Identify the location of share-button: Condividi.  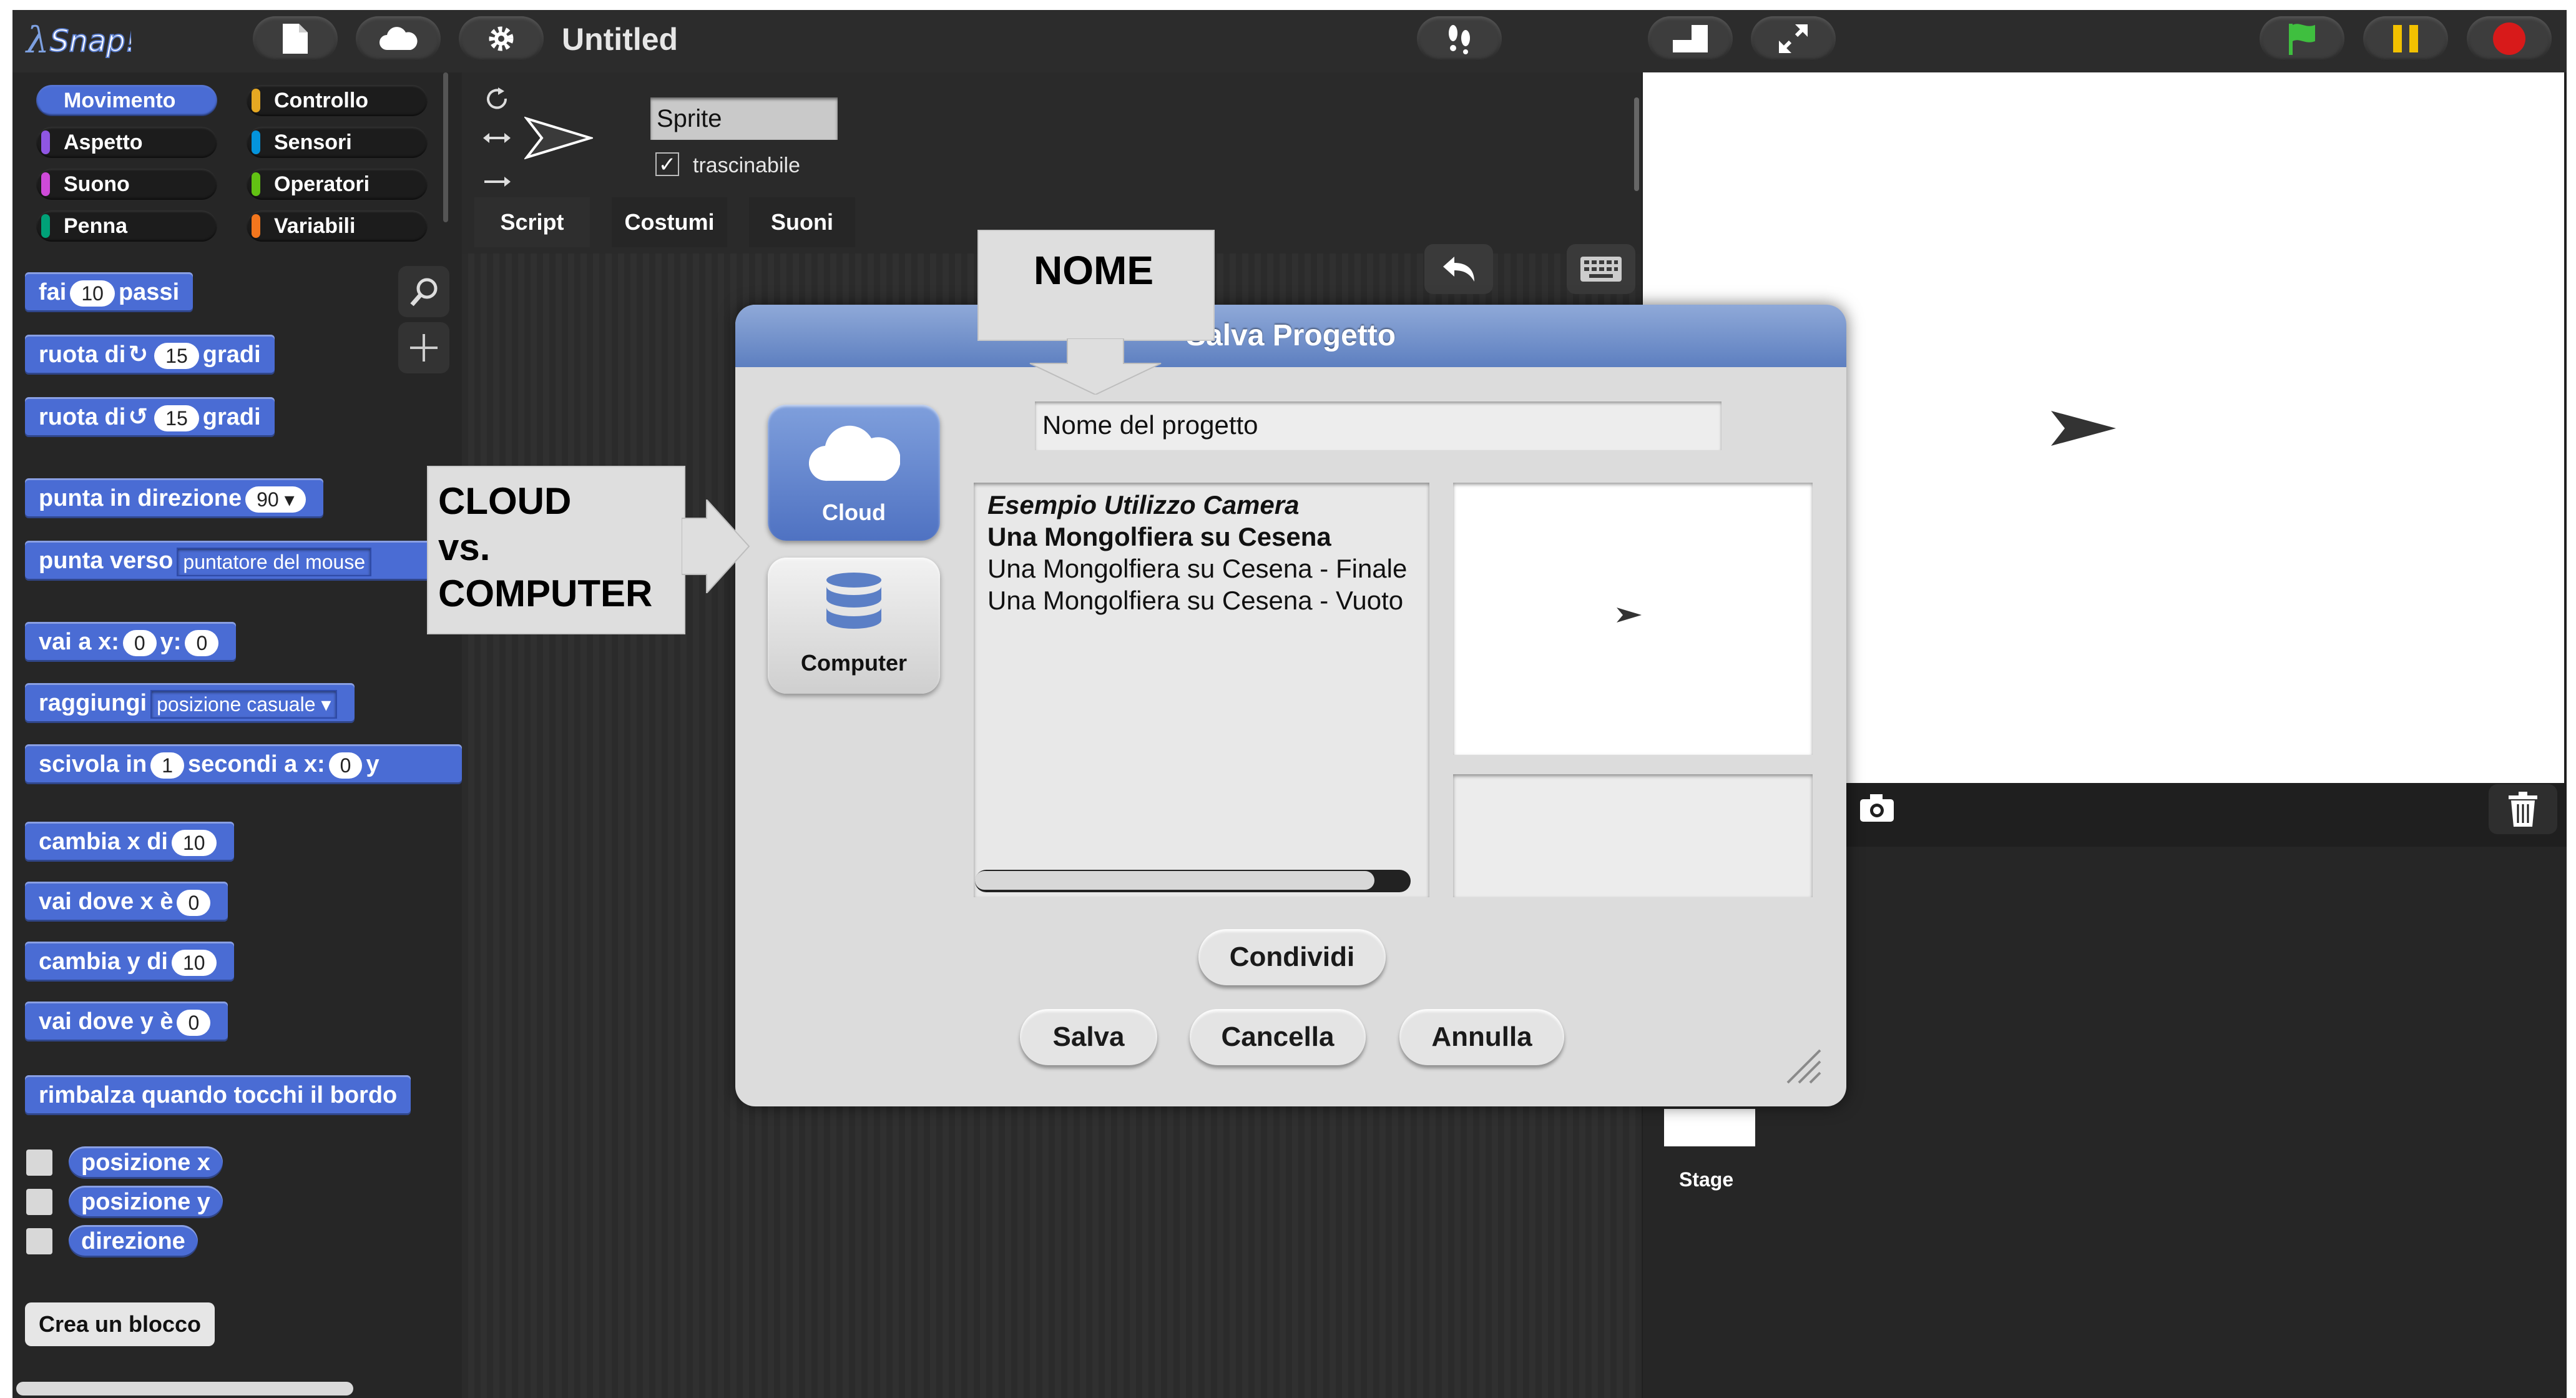
(1292, 957).